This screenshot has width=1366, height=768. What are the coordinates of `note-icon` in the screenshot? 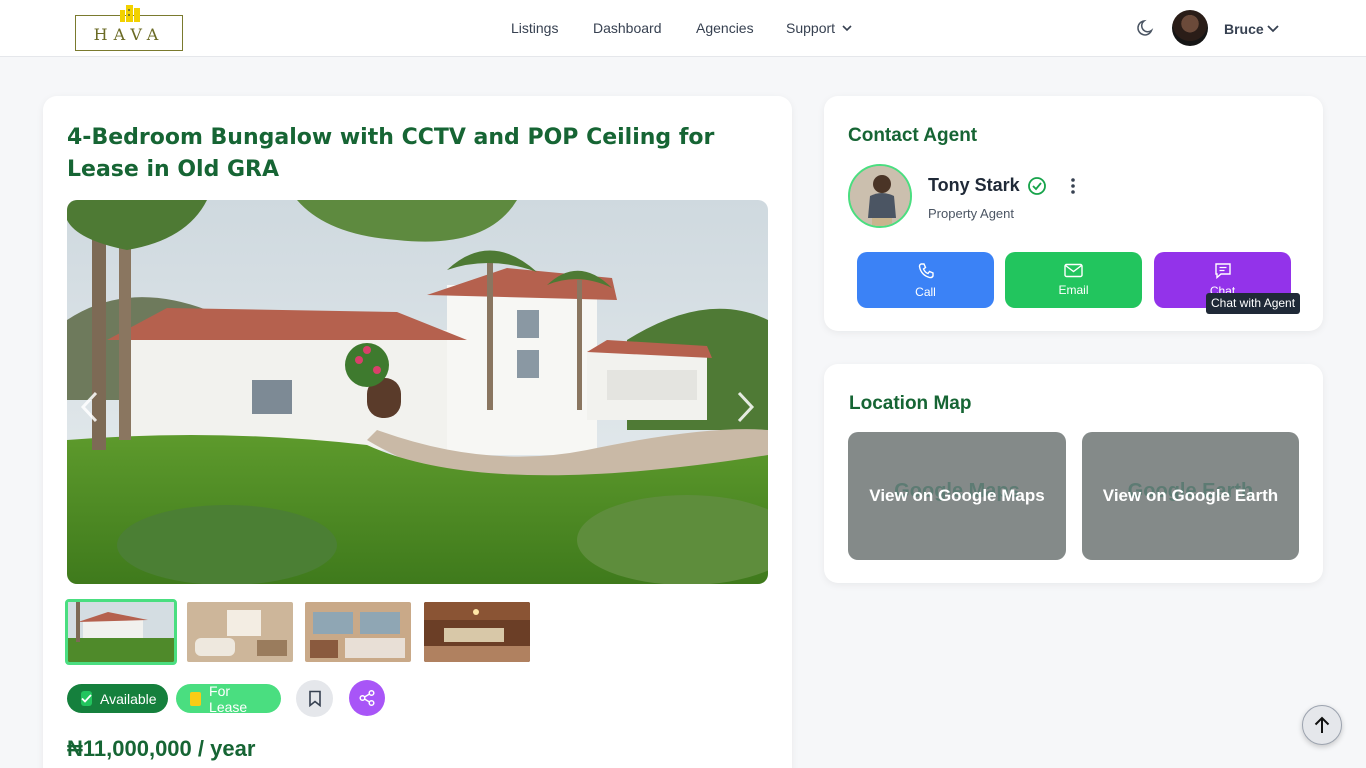 It's located at (196, 698).